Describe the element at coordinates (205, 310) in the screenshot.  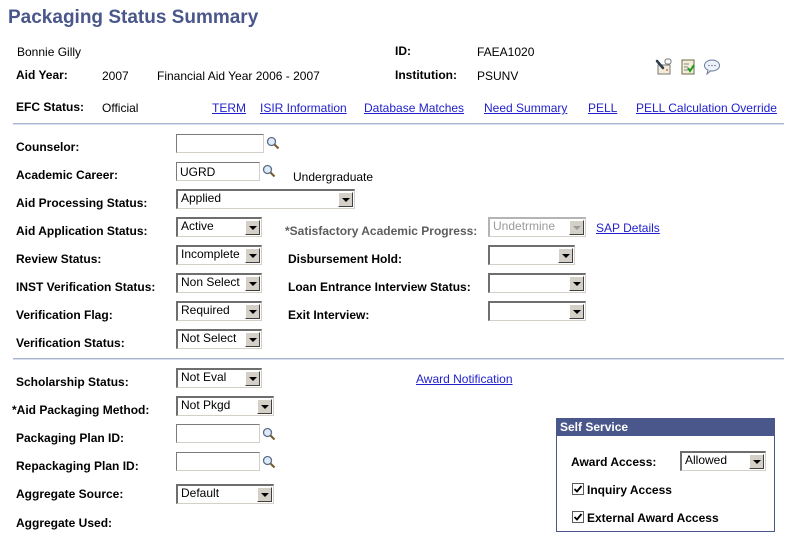
I see `verification-flag-value: Required` at that location.